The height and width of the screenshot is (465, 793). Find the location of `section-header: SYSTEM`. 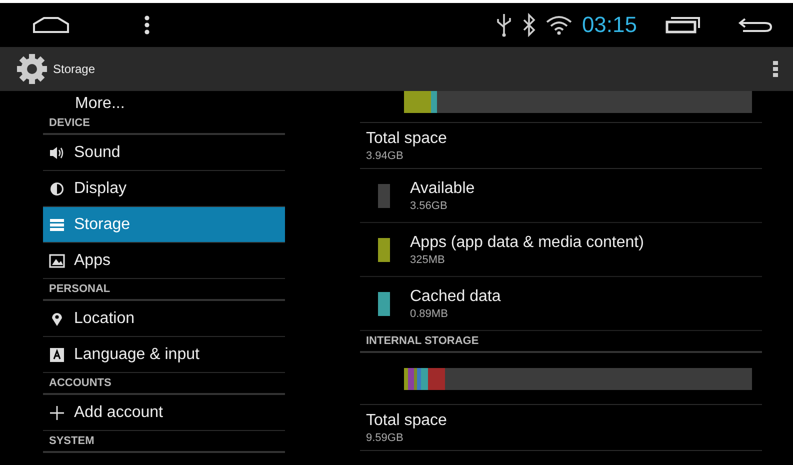

section-header: SYSTEM is located at coordinates (164, 442).